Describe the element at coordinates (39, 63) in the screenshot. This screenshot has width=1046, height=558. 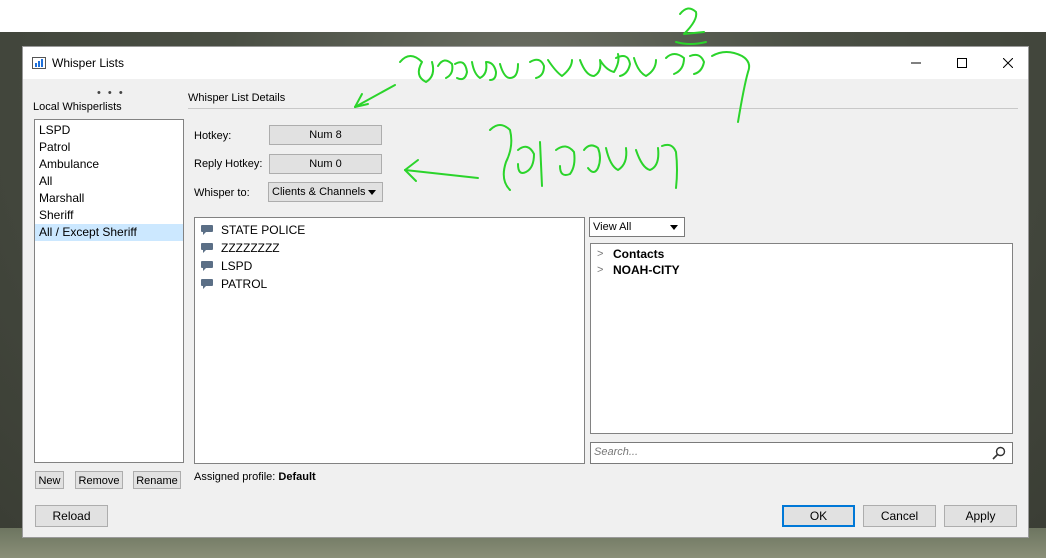
I see `app-icon` at that location.